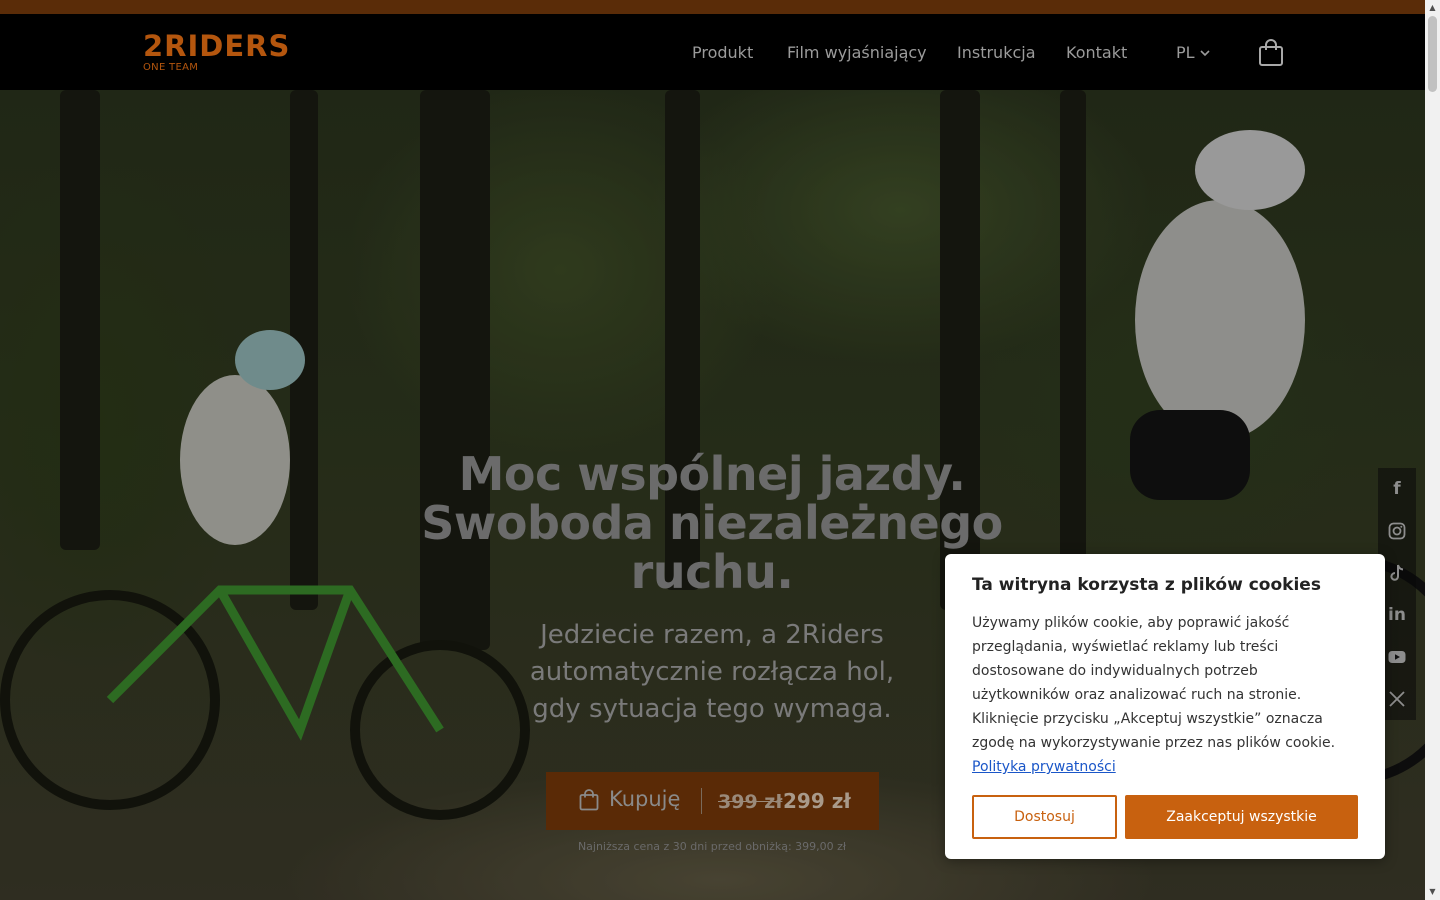  What do you see at coordinates (712, 709) in the screenshot?
I see `hero-subtitle-line: gdy sytuacja tego wymaga.` at bounding box center [712, 709].